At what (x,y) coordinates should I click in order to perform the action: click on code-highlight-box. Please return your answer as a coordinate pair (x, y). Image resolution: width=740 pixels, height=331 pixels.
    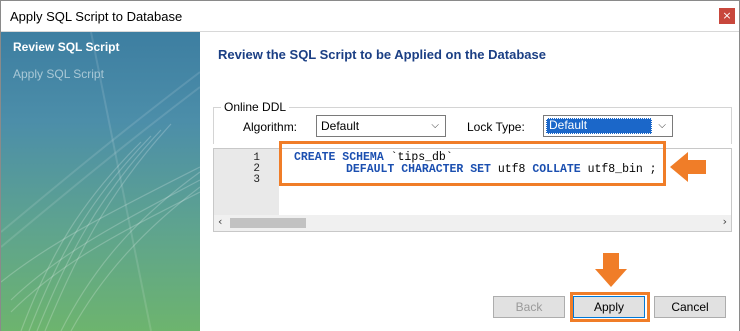
    Looking at the image, I should click on (472, 163).